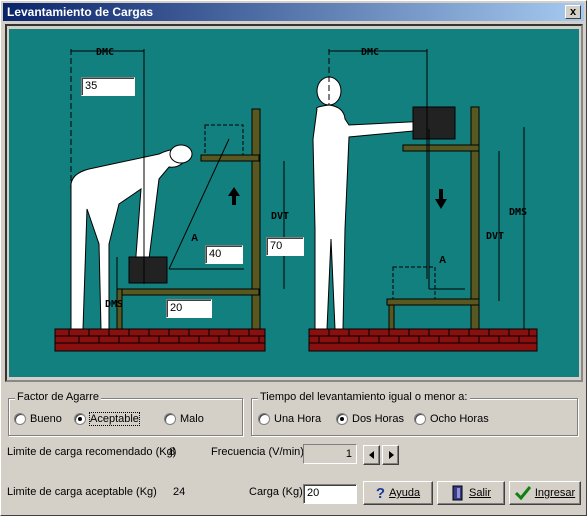 The height and width of the screenshot is (516, 587). I want to click on carga-label: Carga (Kg), so click(276, 492).